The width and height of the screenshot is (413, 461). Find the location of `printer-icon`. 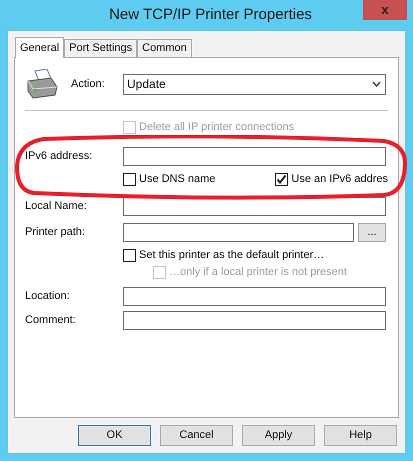

printer-icon is located at coordinates (42, 84).